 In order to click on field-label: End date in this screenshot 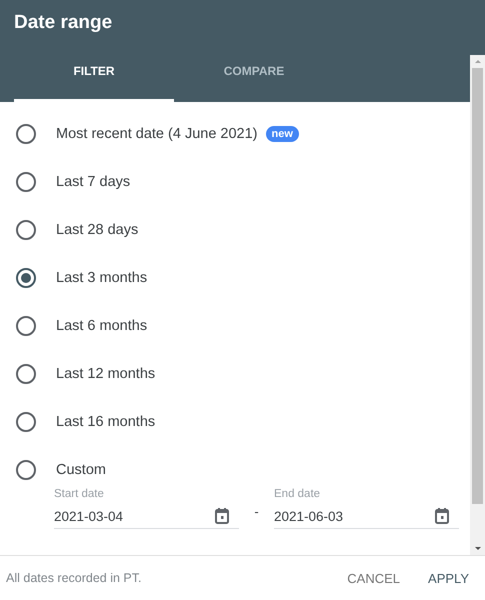, I will do `click(298, 494)`.